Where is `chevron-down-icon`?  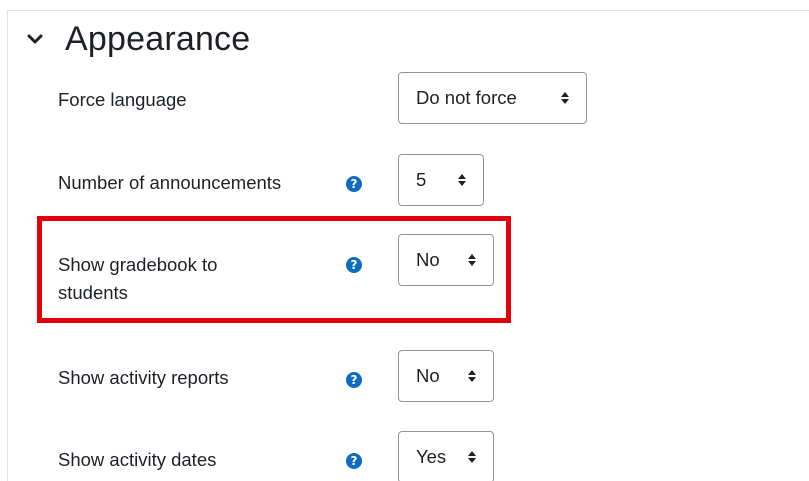
chevron-down-icon is located at coordinates (35, 39).